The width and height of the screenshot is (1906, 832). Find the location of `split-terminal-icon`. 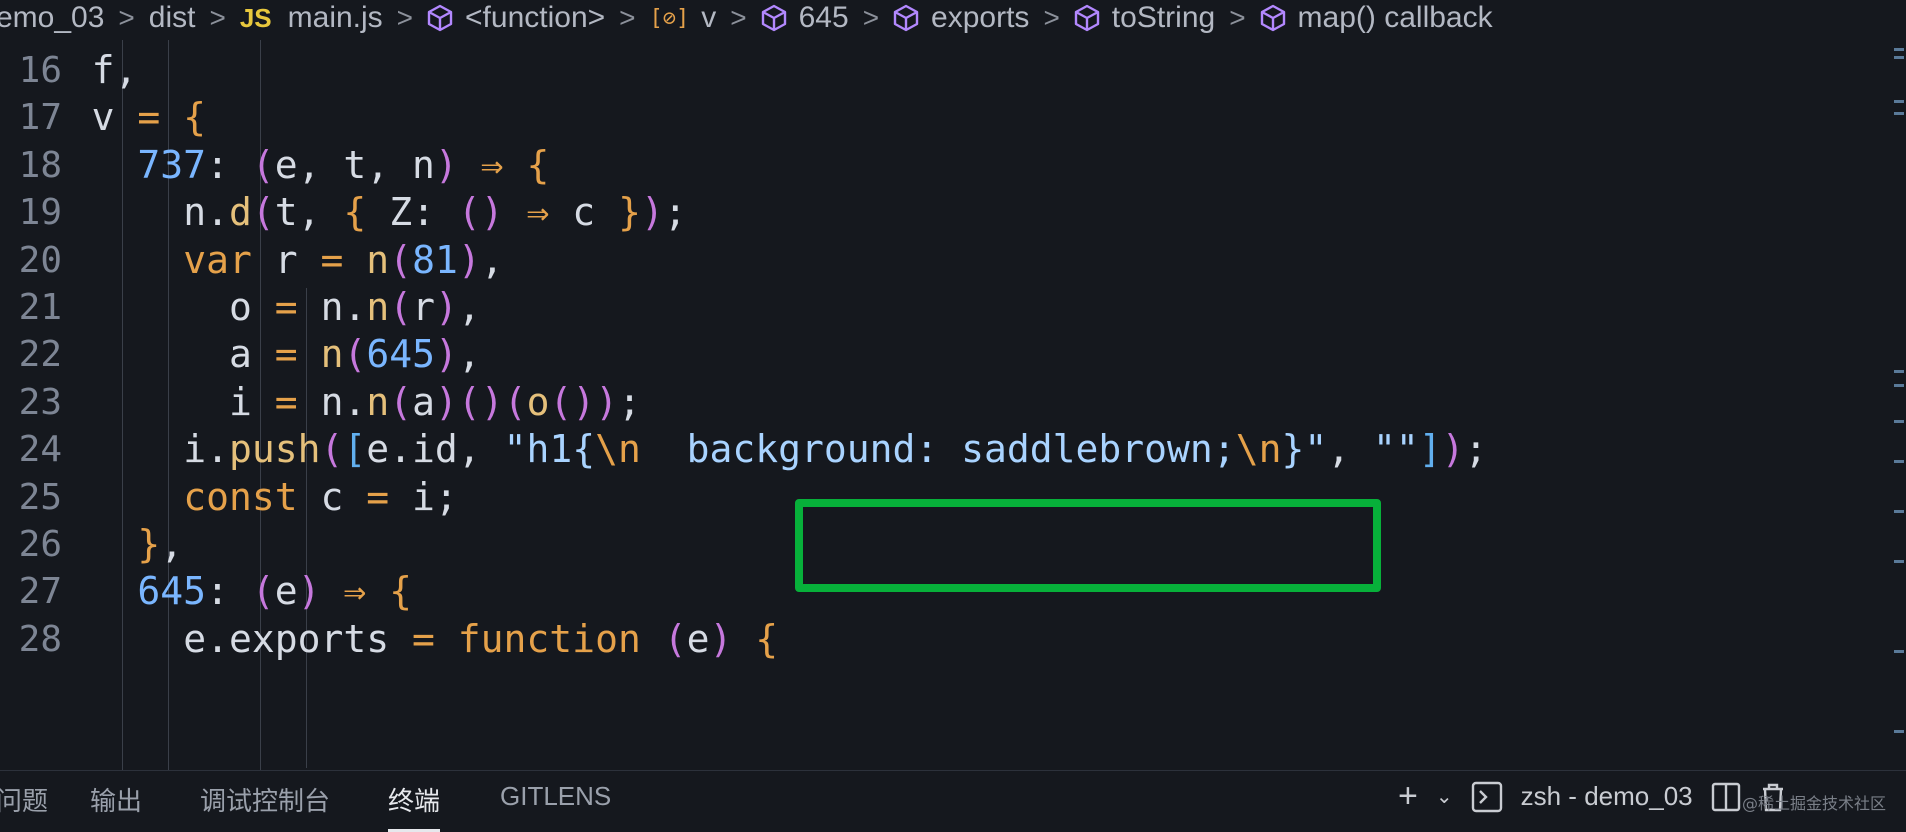

split-terminal-icon is located at coordinates (1726, 797).